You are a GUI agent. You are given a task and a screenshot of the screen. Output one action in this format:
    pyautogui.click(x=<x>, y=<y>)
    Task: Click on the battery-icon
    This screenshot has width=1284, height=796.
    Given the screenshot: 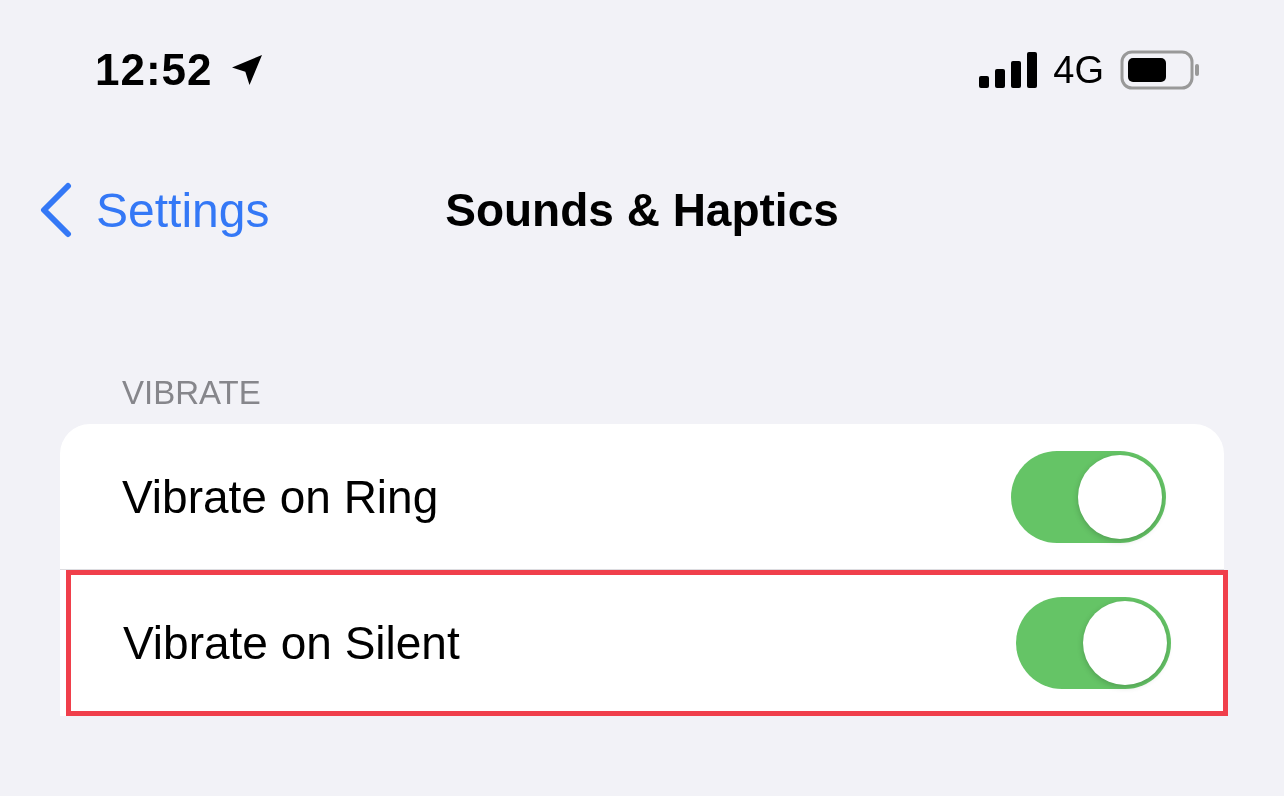 What is the action you would take?
    pyautogui.click(x=1160, y=70)
    